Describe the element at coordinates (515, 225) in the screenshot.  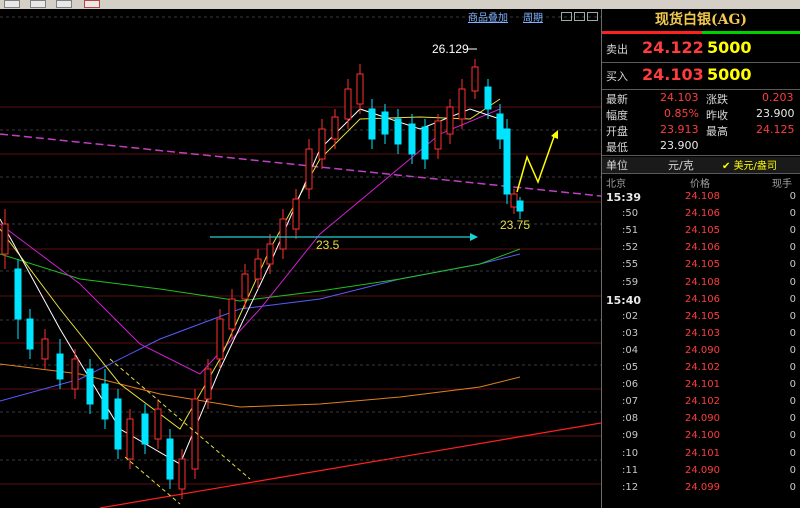
I see `level-label: 23.75` at that location.